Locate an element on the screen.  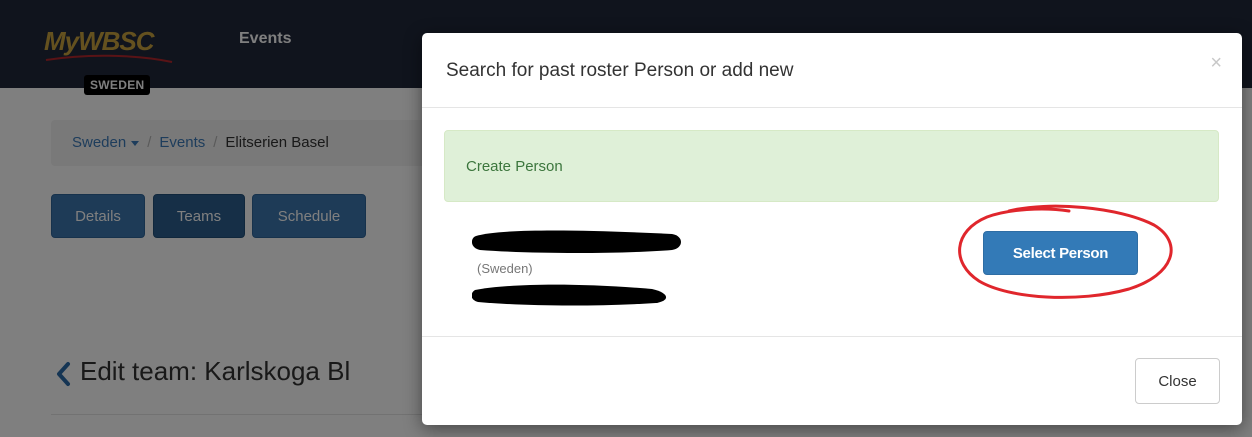
close-icon: × is located at coordinates (1216, 63).